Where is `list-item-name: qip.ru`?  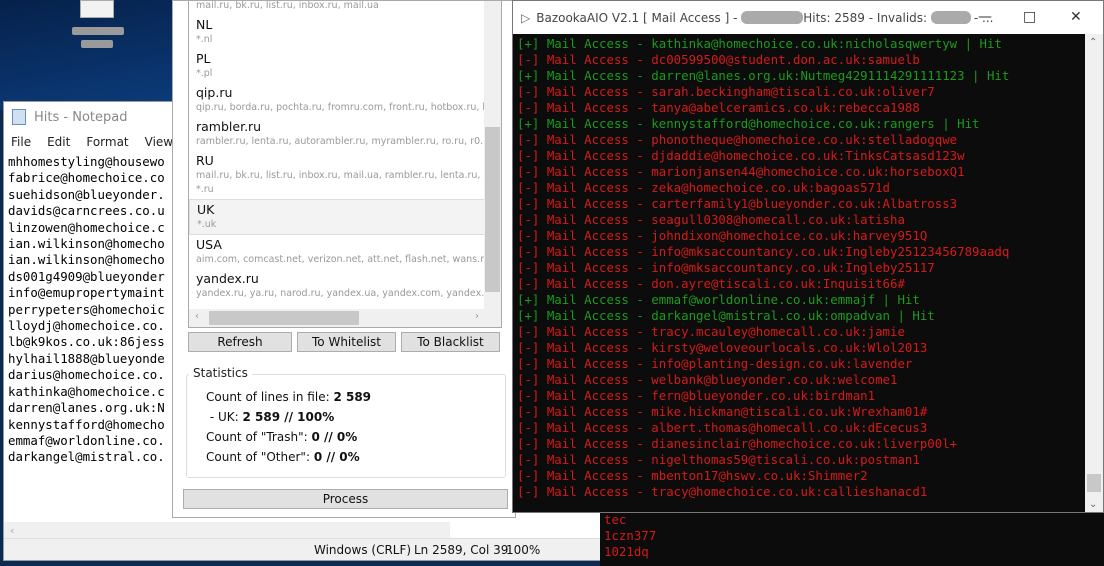
list-item-name: qip.ru is located at coordinates (214, 92).